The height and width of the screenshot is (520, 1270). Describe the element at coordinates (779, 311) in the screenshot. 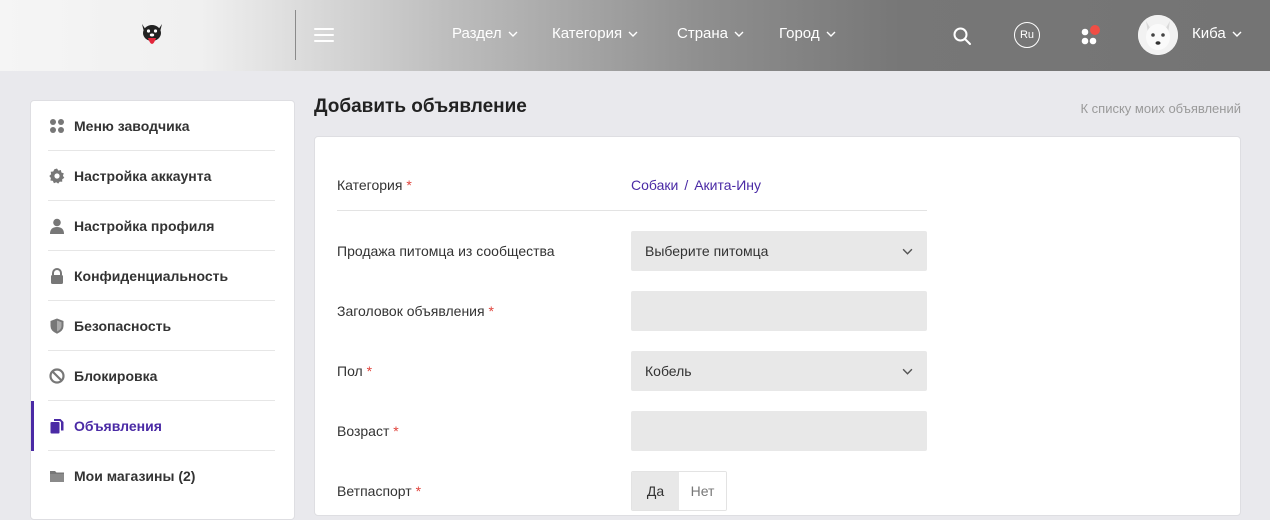

I see `ad-title-input` at that location.